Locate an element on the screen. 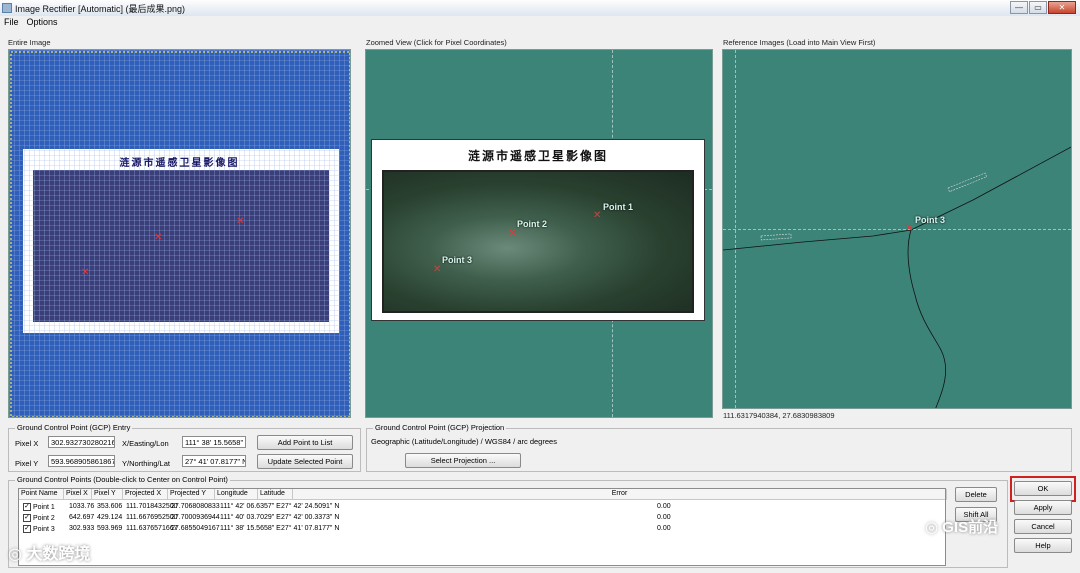  apply-button: Apply is located at coordinates (1043, 507).